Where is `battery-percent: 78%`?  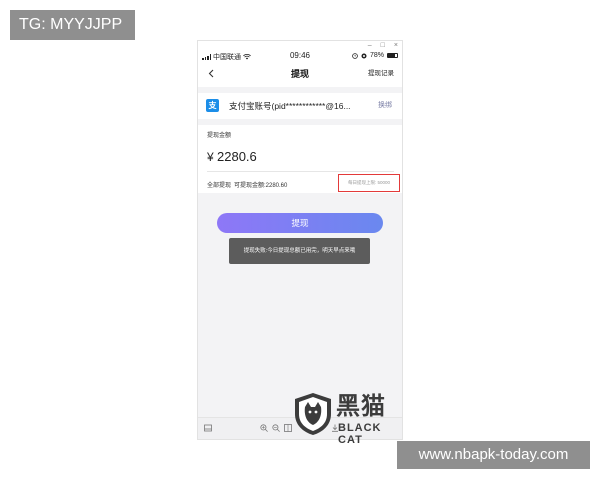
battery-percent: 78% is located at coordinates (376, 55).